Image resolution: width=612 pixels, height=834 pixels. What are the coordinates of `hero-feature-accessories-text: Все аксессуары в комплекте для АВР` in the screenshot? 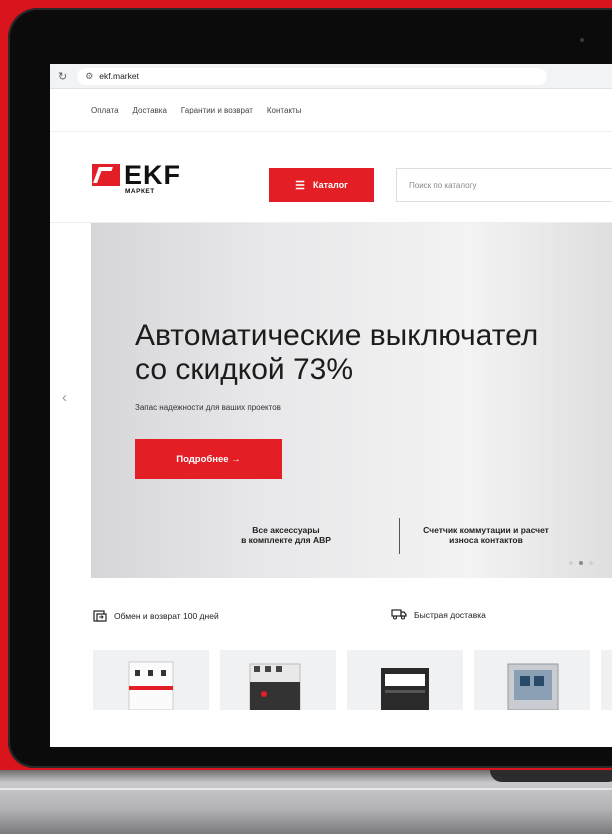 It's located at (286, 535).